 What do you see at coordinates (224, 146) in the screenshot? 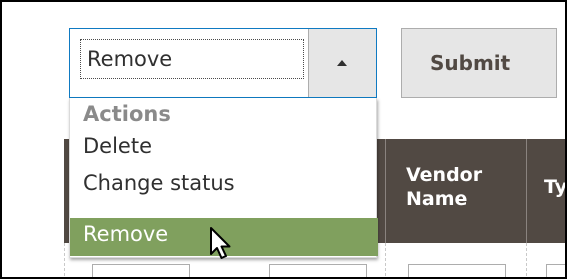
I see `dropdown-option-delete: Delete` at bounding box center [224, 146].